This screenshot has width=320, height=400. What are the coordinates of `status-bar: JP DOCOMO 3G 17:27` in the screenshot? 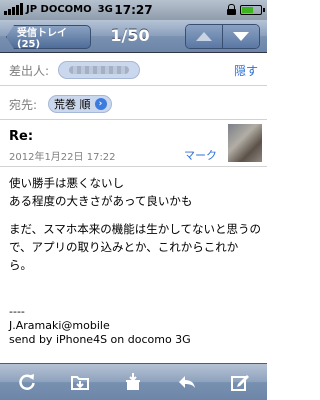 It's located at (133, 10).